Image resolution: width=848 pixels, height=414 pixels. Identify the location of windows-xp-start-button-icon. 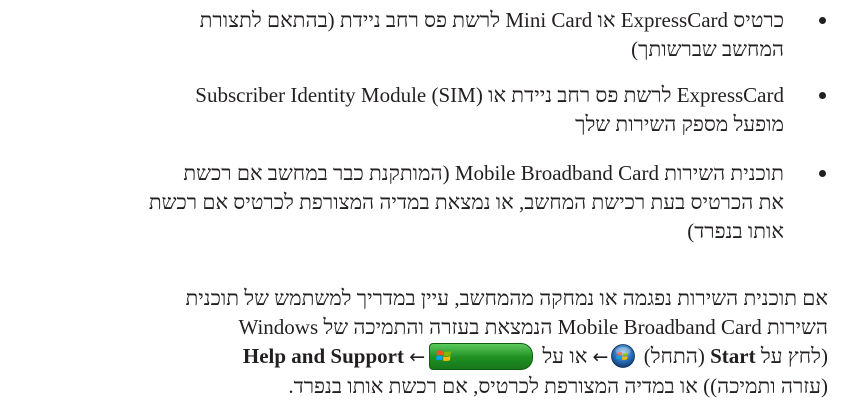
(481, 356).